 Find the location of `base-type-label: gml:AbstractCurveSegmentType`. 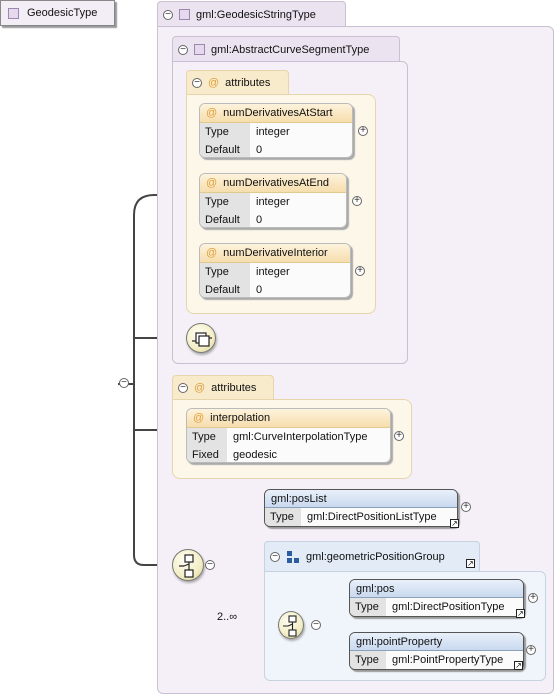

base-type-label: gml:AbstractCurveSegmentType is located at coordinates (290, 49).